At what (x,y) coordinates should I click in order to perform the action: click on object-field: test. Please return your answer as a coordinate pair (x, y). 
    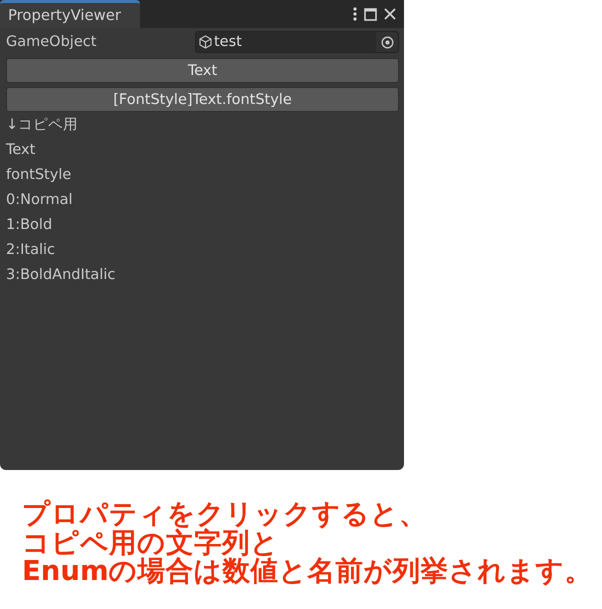
    Looking at the image, I should click on (297, 42).